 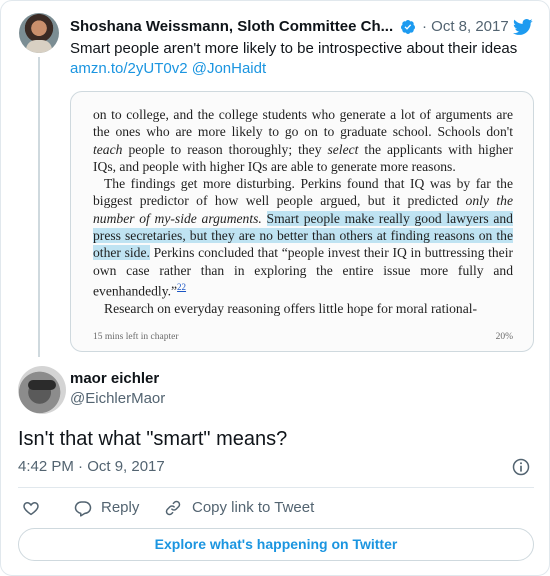 What do you see at coordinates (229, 68) in the screenshot?
I see `mention-link: @JonHaidt` at bounding box center [229, 68].